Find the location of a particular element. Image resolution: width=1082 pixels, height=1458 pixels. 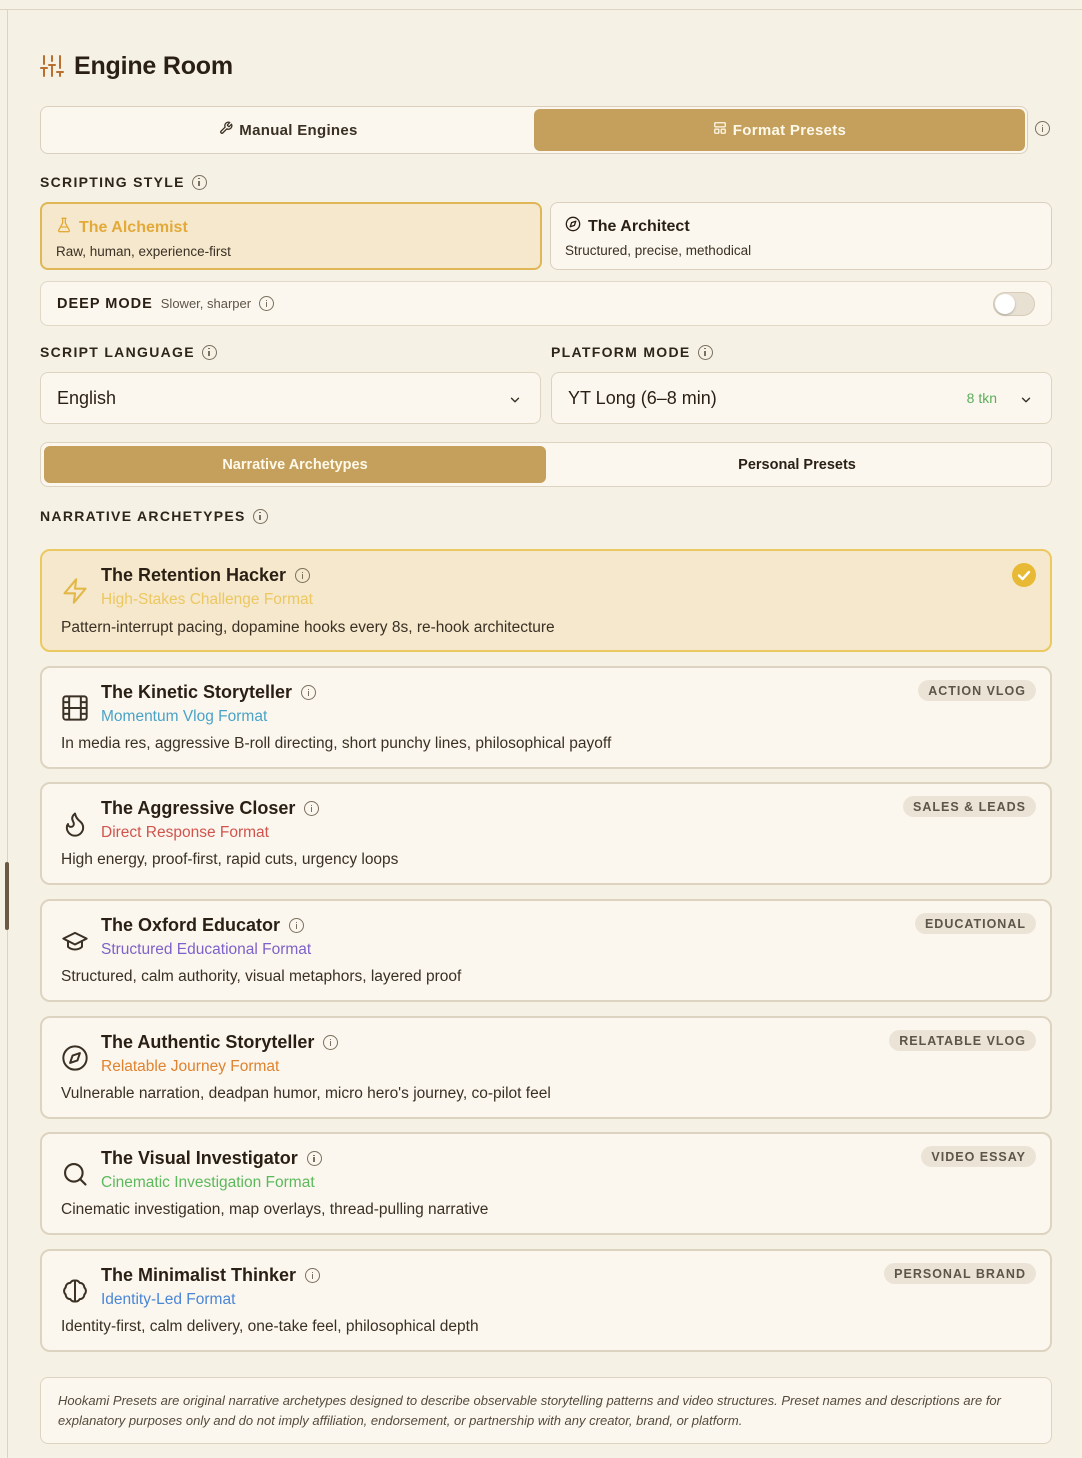

platform-select: YT Long (6–8 min) 8 tkn is located at coordinates (801, 398).